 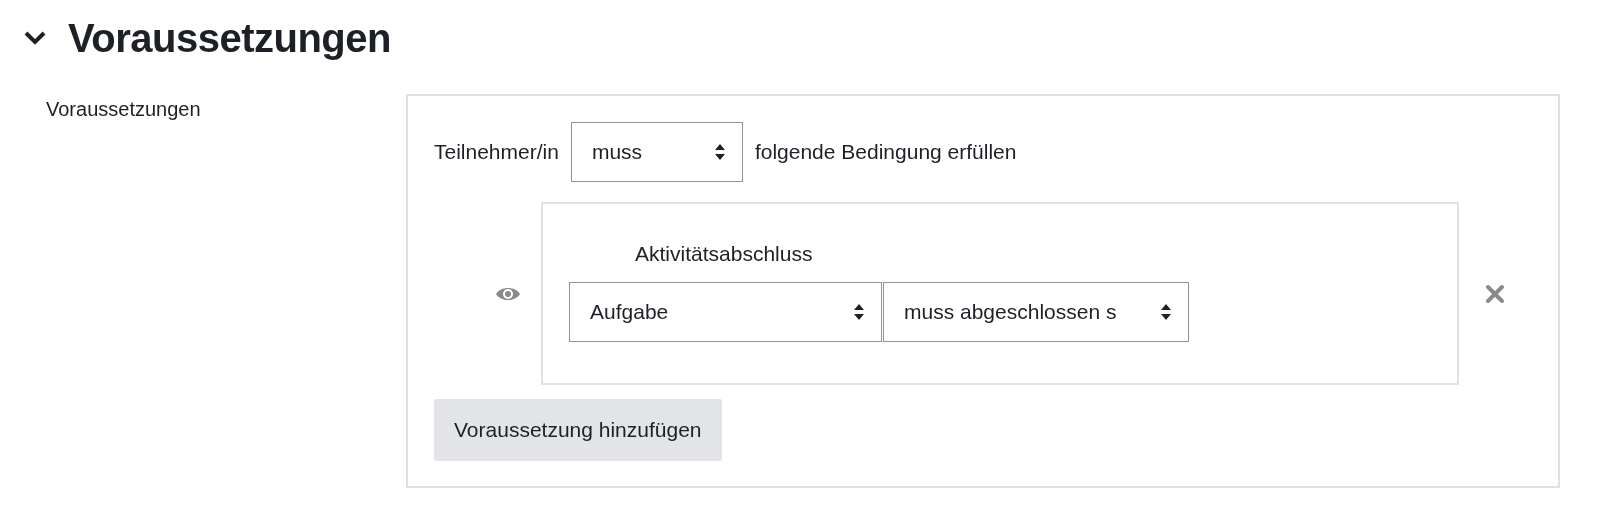 What do you see at coordinates (124, 109) in the screenshot?
I see `field-label: Voraussetzungen` at bounding box center [124, 109].